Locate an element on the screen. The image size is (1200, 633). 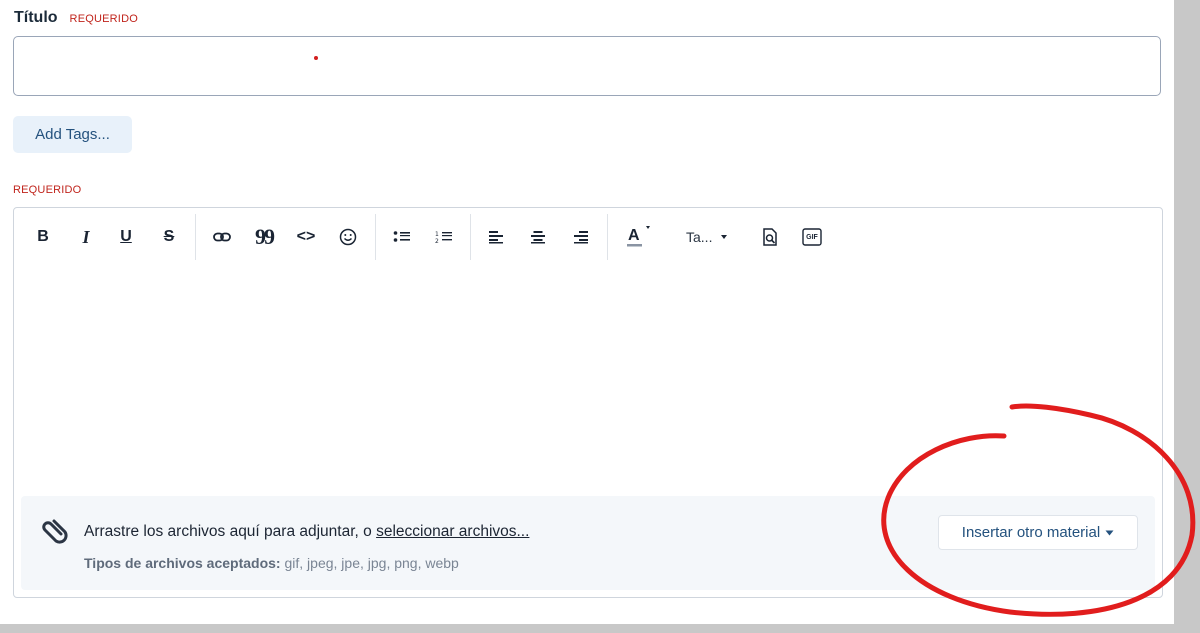
code-icon: <> is located at coordinates (306, 237).